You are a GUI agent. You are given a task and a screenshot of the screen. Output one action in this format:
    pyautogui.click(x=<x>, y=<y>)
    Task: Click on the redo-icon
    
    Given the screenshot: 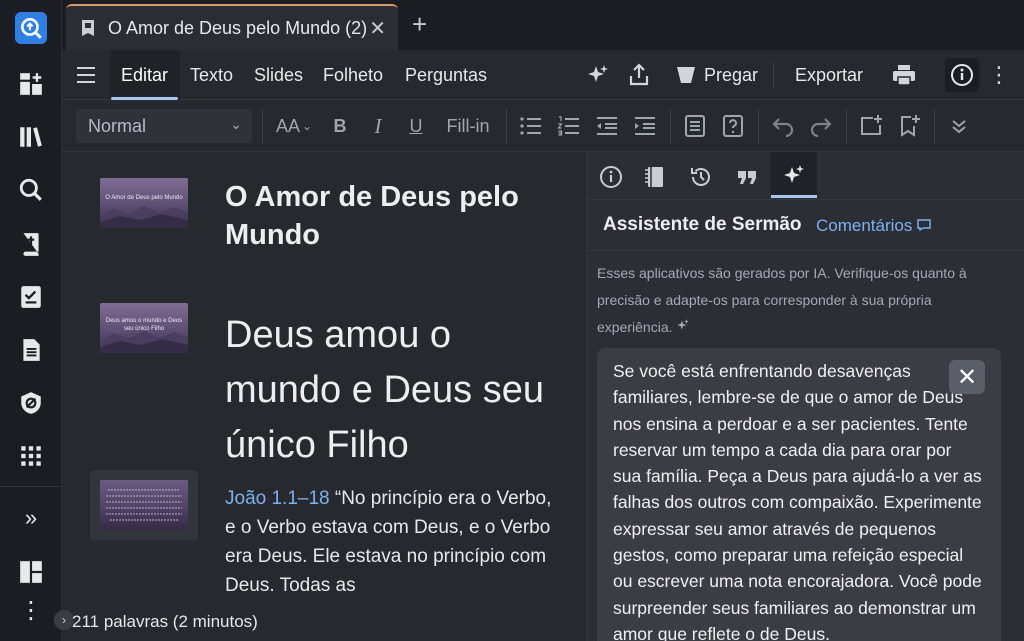 What is the action you would take?
    pyautogui.click(x=821, y=126)
    